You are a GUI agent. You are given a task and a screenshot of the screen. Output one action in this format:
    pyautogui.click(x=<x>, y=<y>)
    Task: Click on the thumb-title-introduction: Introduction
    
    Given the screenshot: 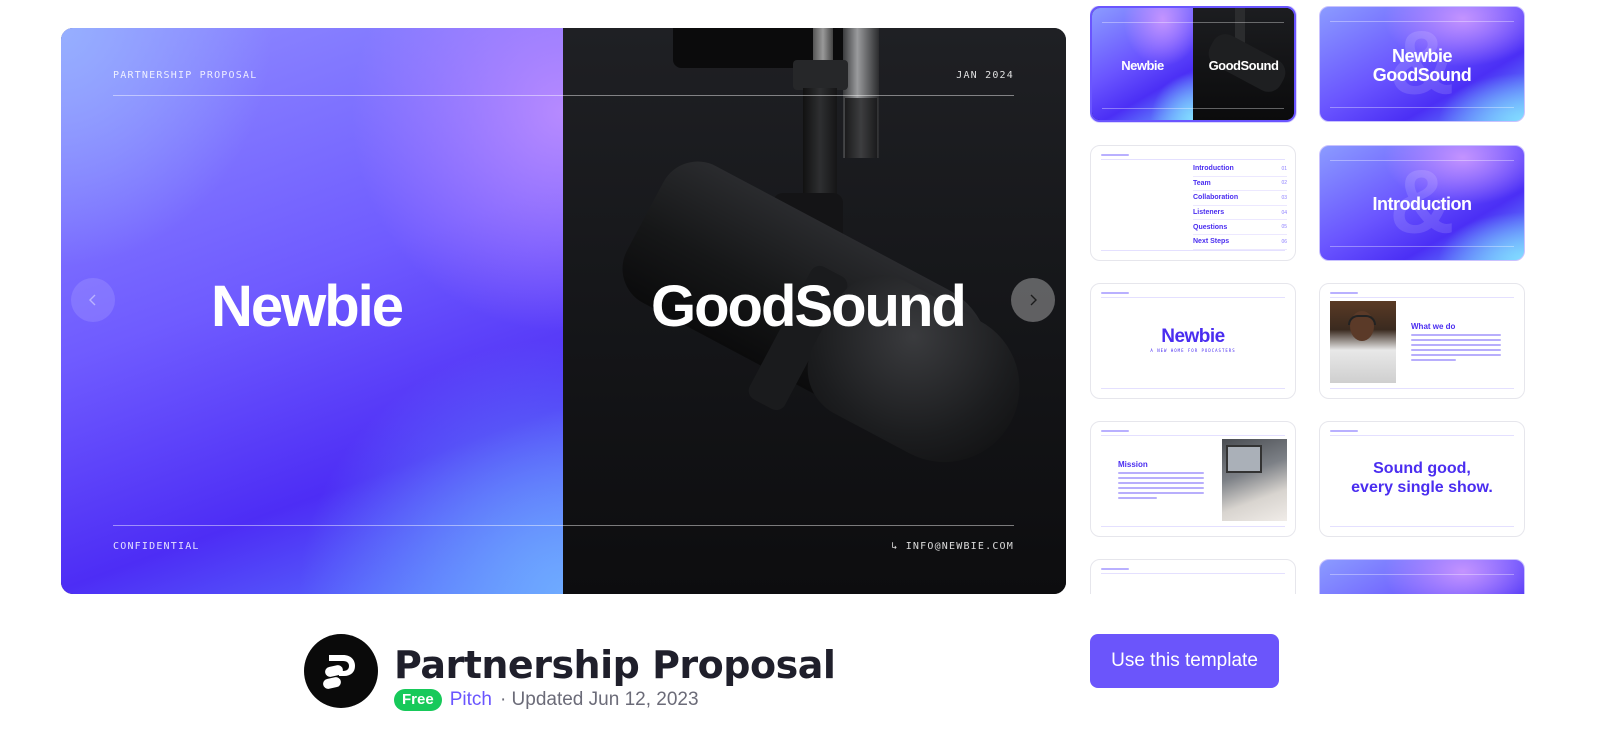 What is the action you would take?
    pyautogui.click(x=1422, y=204)
    